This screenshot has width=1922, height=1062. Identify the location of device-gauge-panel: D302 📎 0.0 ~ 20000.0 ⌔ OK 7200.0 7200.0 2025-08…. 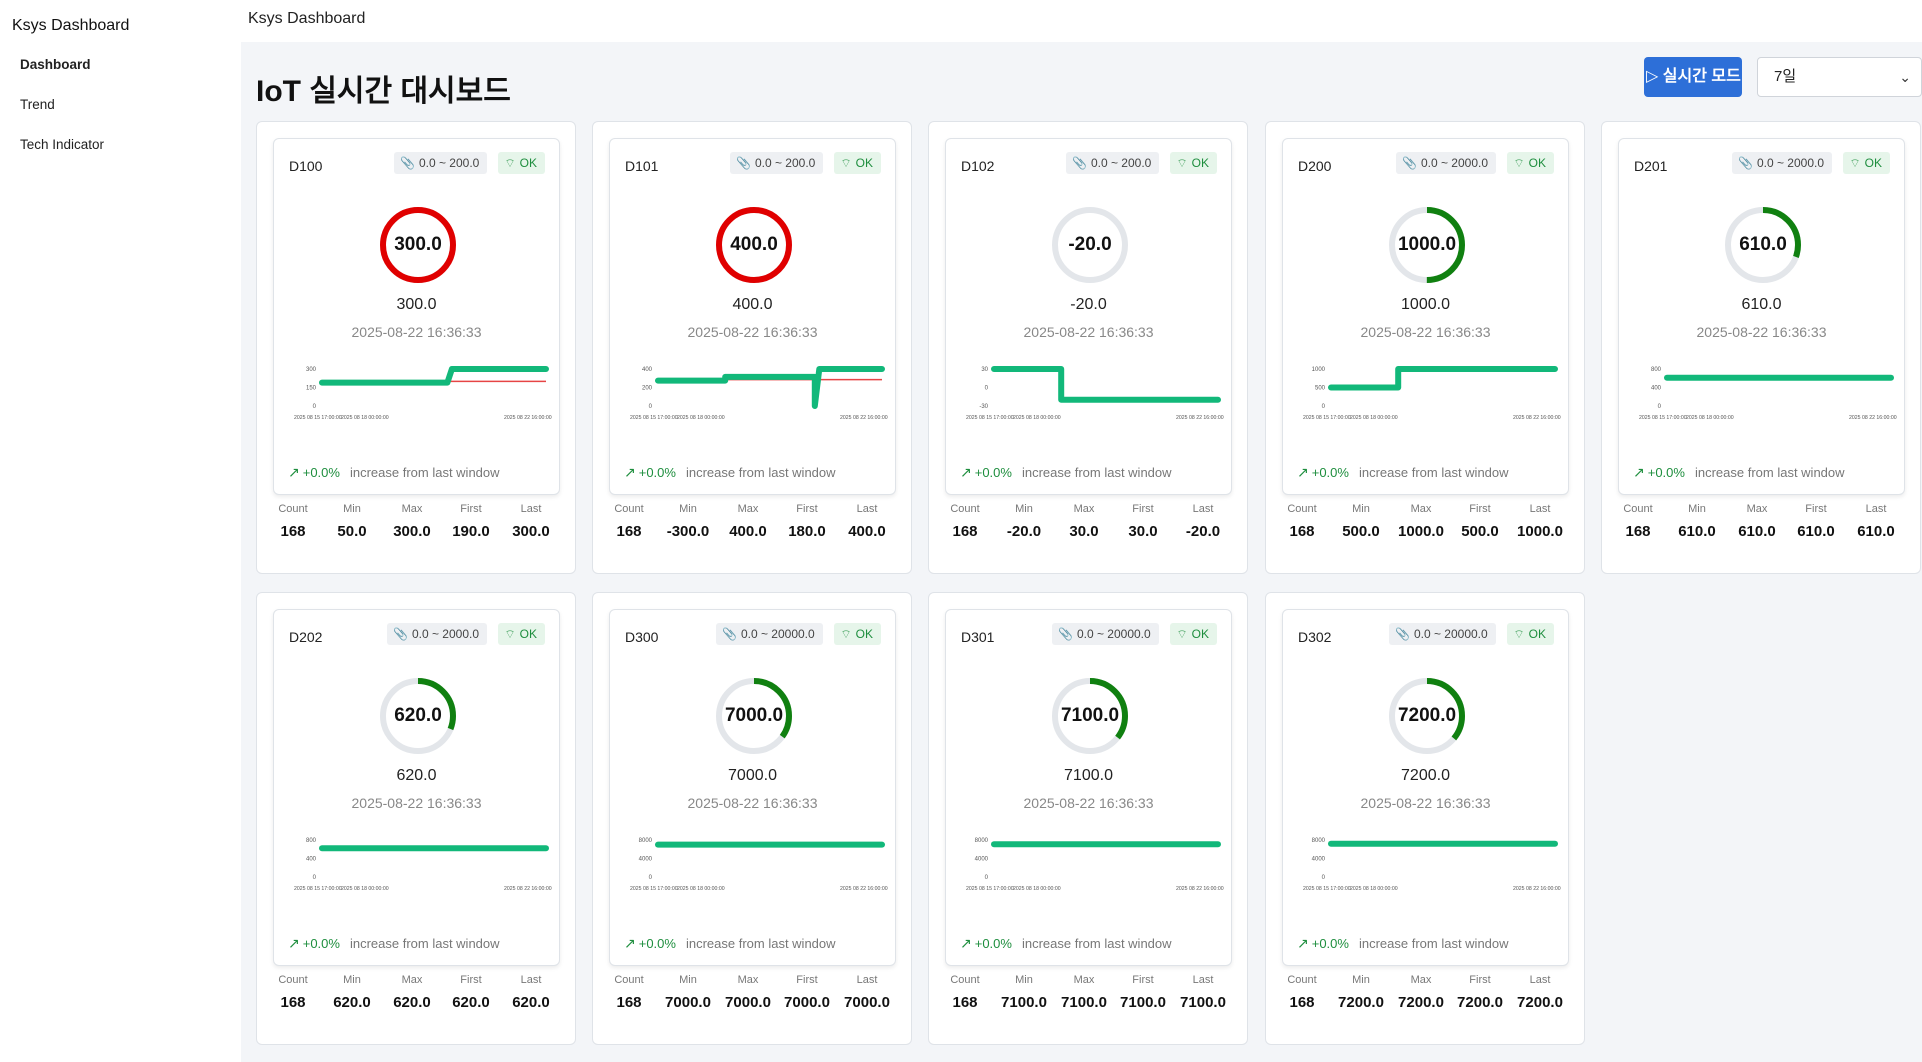
(1425, 787).